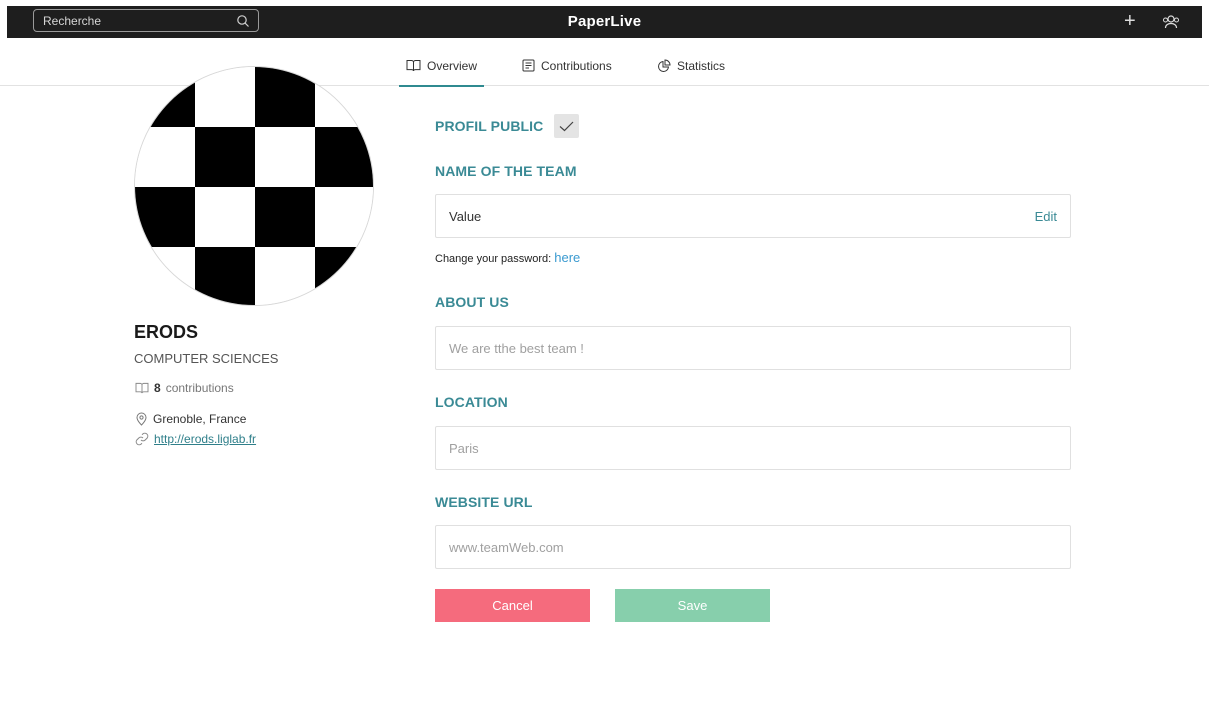 The width and height of the screenshot is (1209, 709). What do you see at coordinates (1046, 216) in the screenshot?
I see `edit-button: Edit` at bounding box center [1046, 216].